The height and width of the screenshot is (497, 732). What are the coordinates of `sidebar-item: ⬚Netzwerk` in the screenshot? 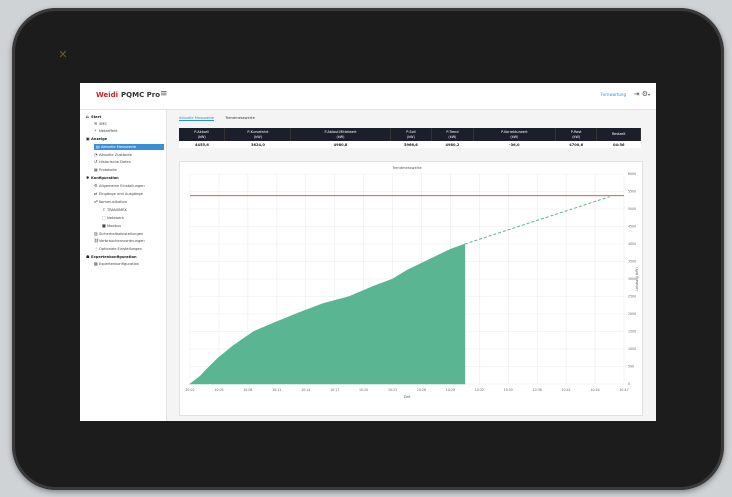 It's located at (113, 218).